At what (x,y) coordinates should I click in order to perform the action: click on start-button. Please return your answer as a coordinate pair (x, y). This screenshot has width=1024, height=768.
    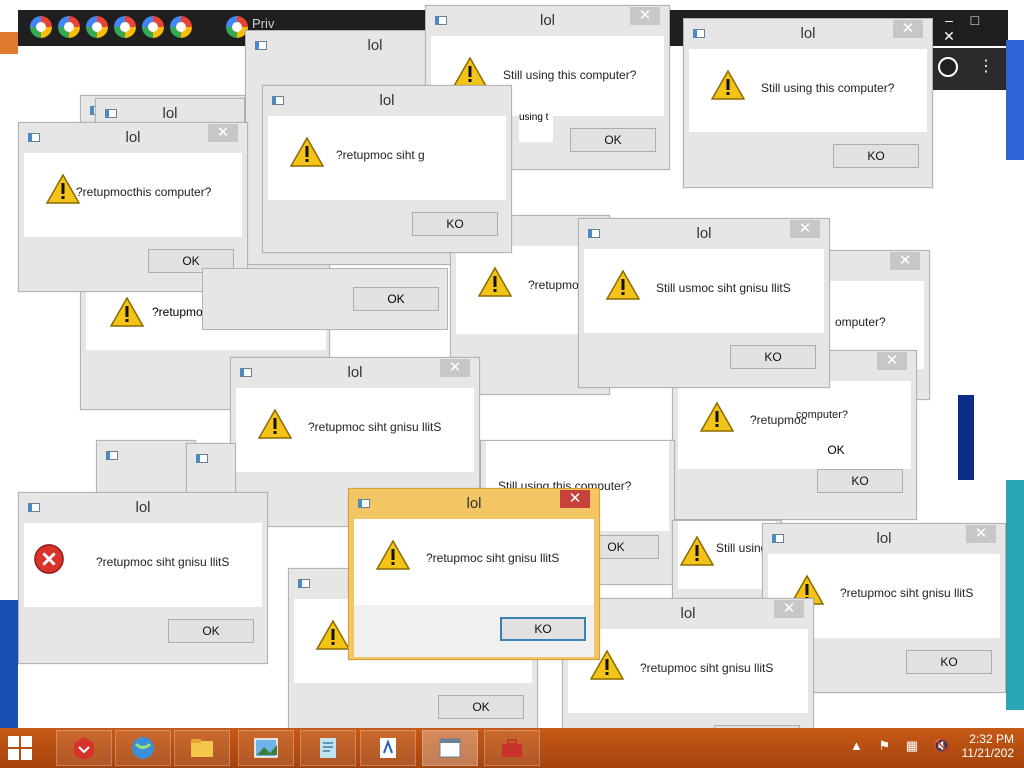
    Looking at the image, I should click on (20, 748).